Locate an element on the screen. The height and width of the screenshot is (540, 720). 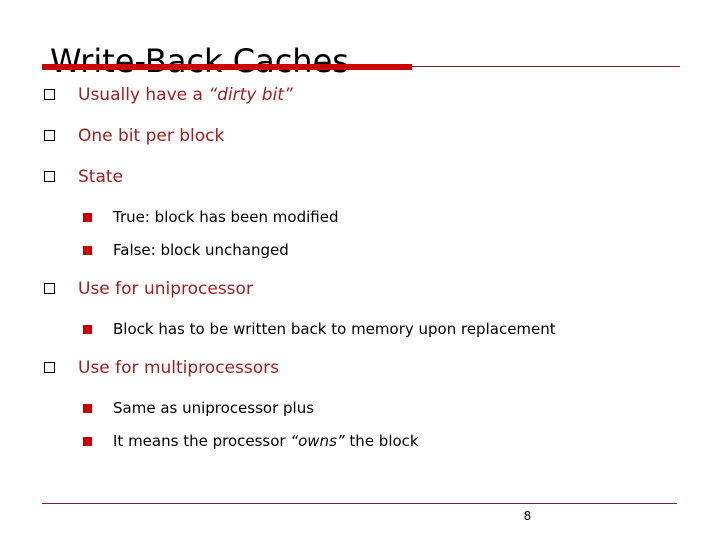
bullet-text-segment: False: block unchanged is located at coordinates (201, 250).